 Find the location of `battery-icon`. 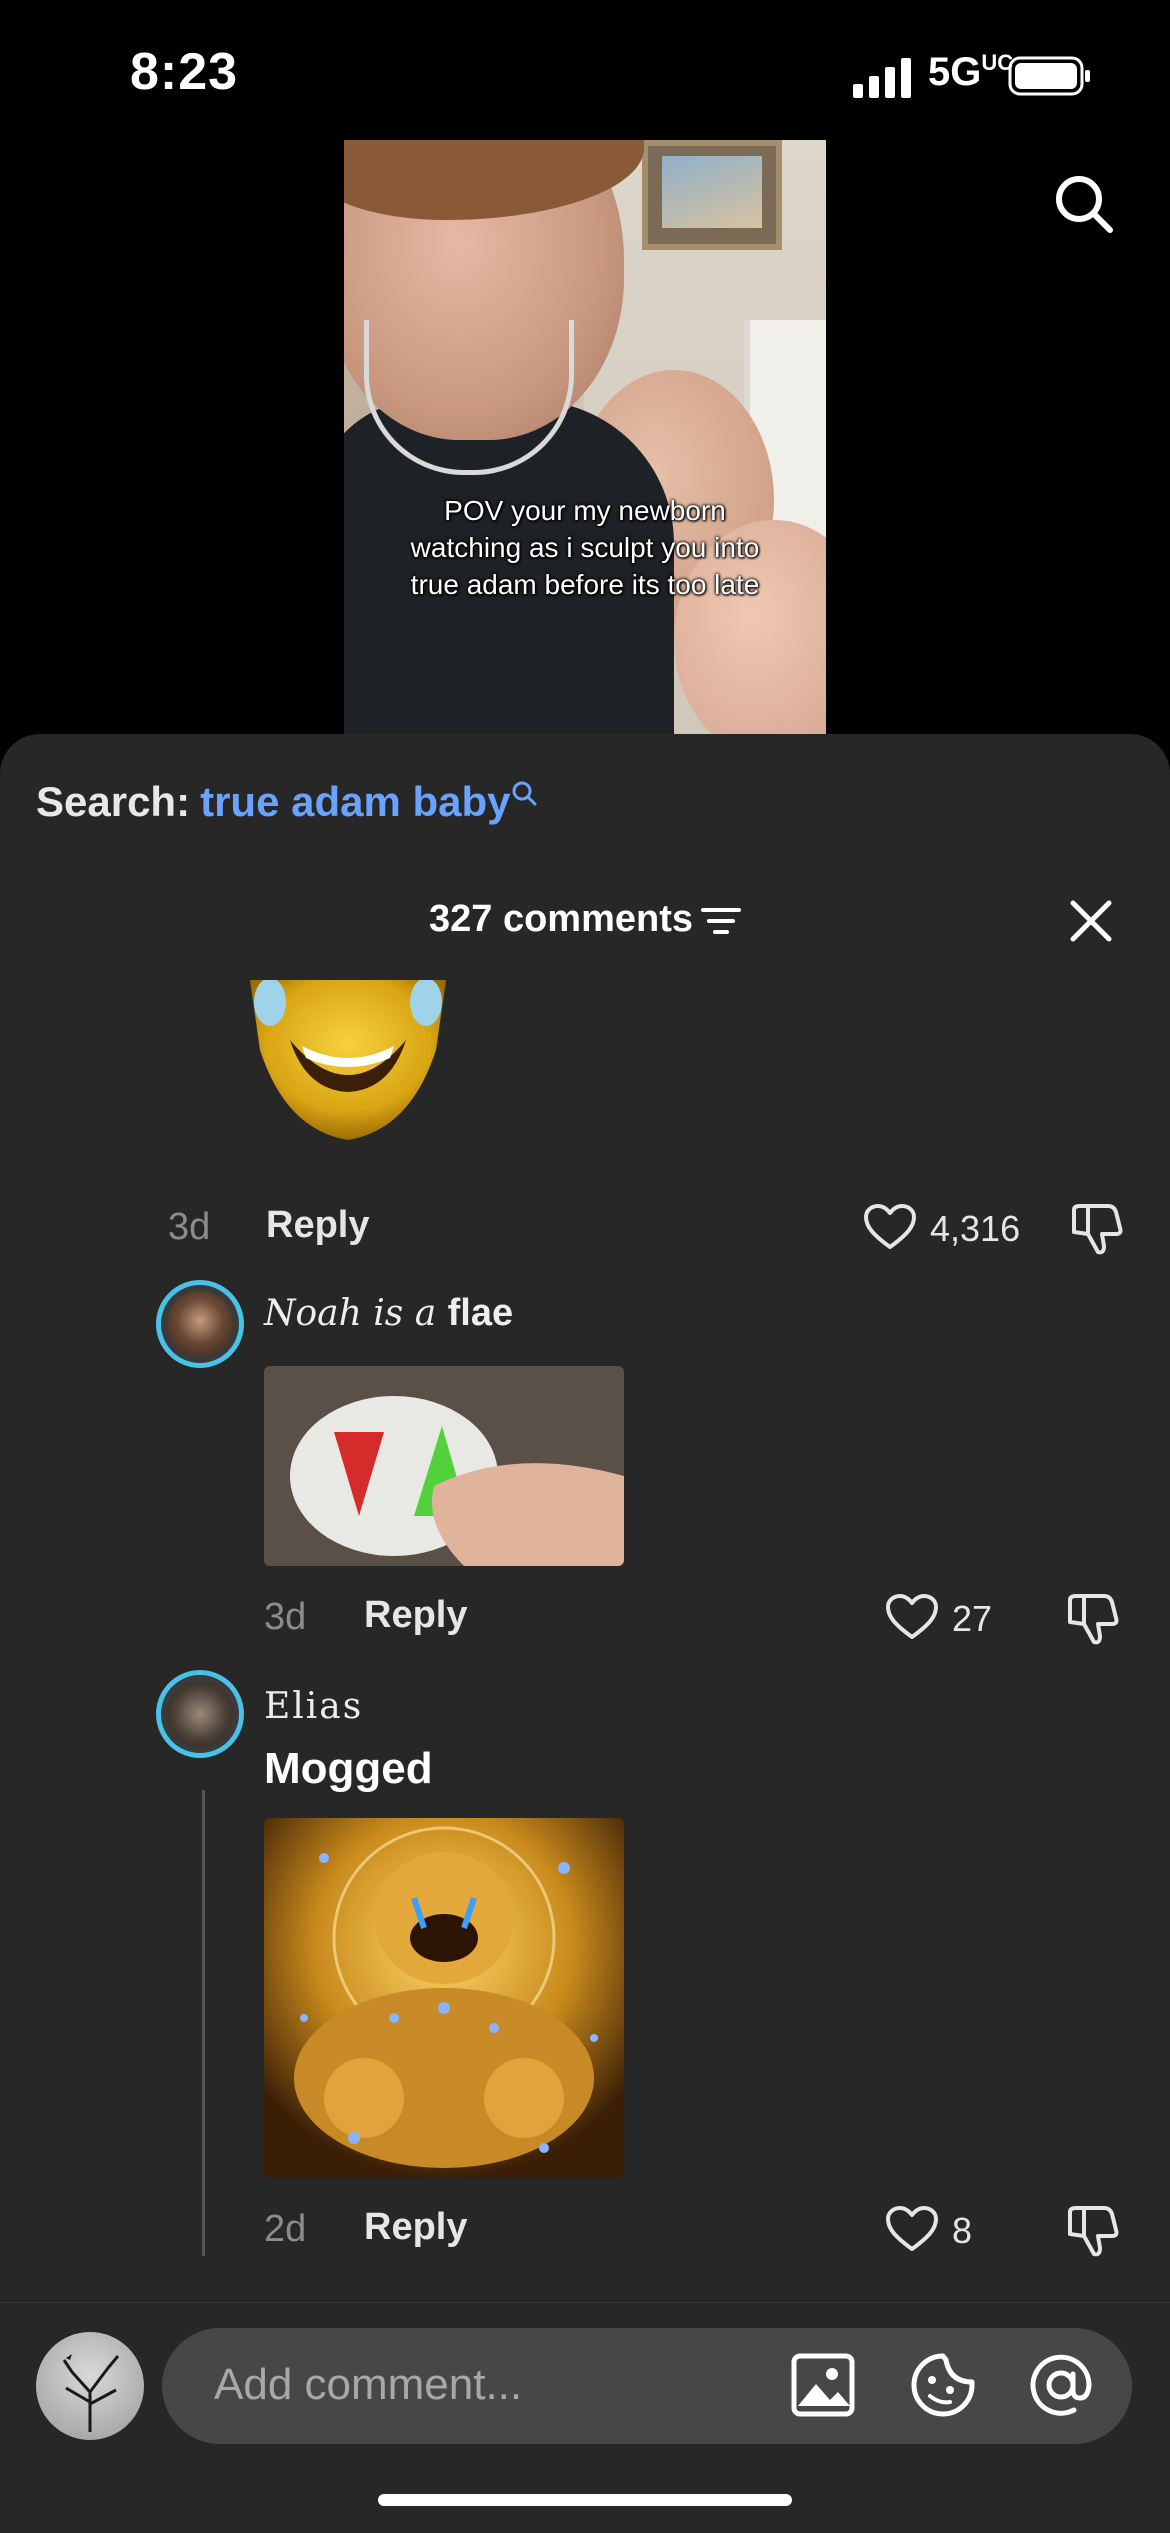

battery-icon is located at coordinates (1049, 76).